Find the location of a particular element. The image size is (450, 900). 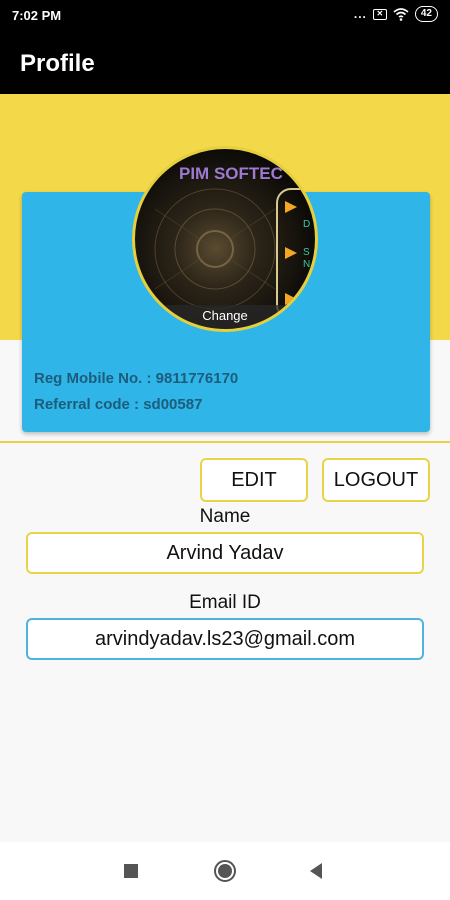

app-bar: Profile is located at coordinates (225, 63).